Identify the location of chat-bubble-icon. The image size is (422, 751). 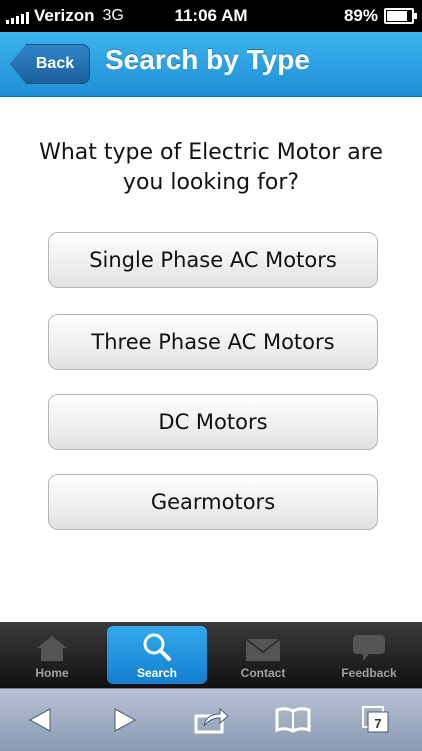
(369, 648).